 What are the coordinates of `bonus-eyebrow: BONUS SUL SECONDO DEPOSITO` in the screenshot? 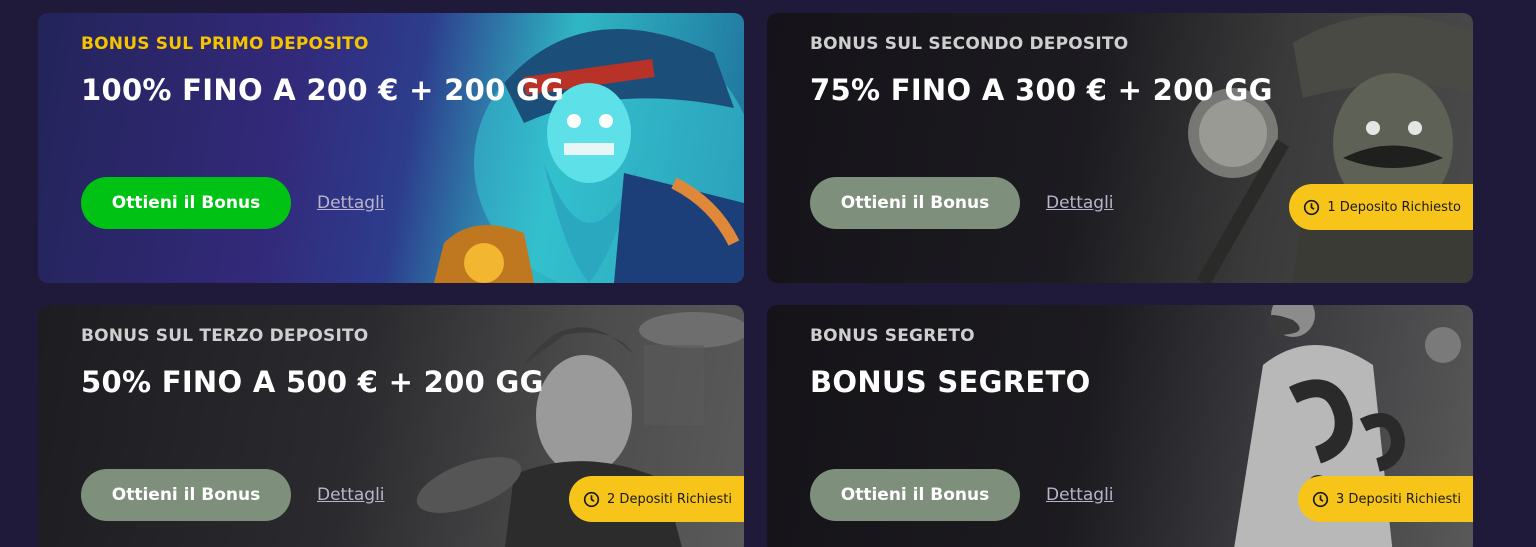 It's located at (969, 44).